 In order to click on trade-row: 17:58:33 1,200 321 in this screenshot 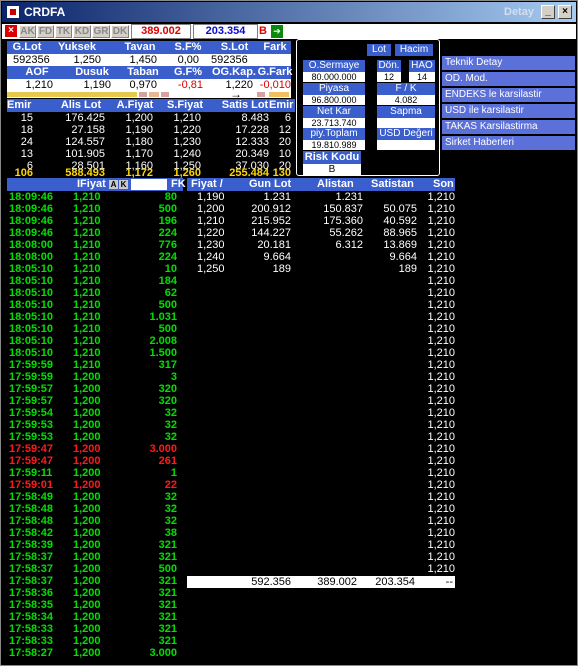, I will do `click(93, 641)`.